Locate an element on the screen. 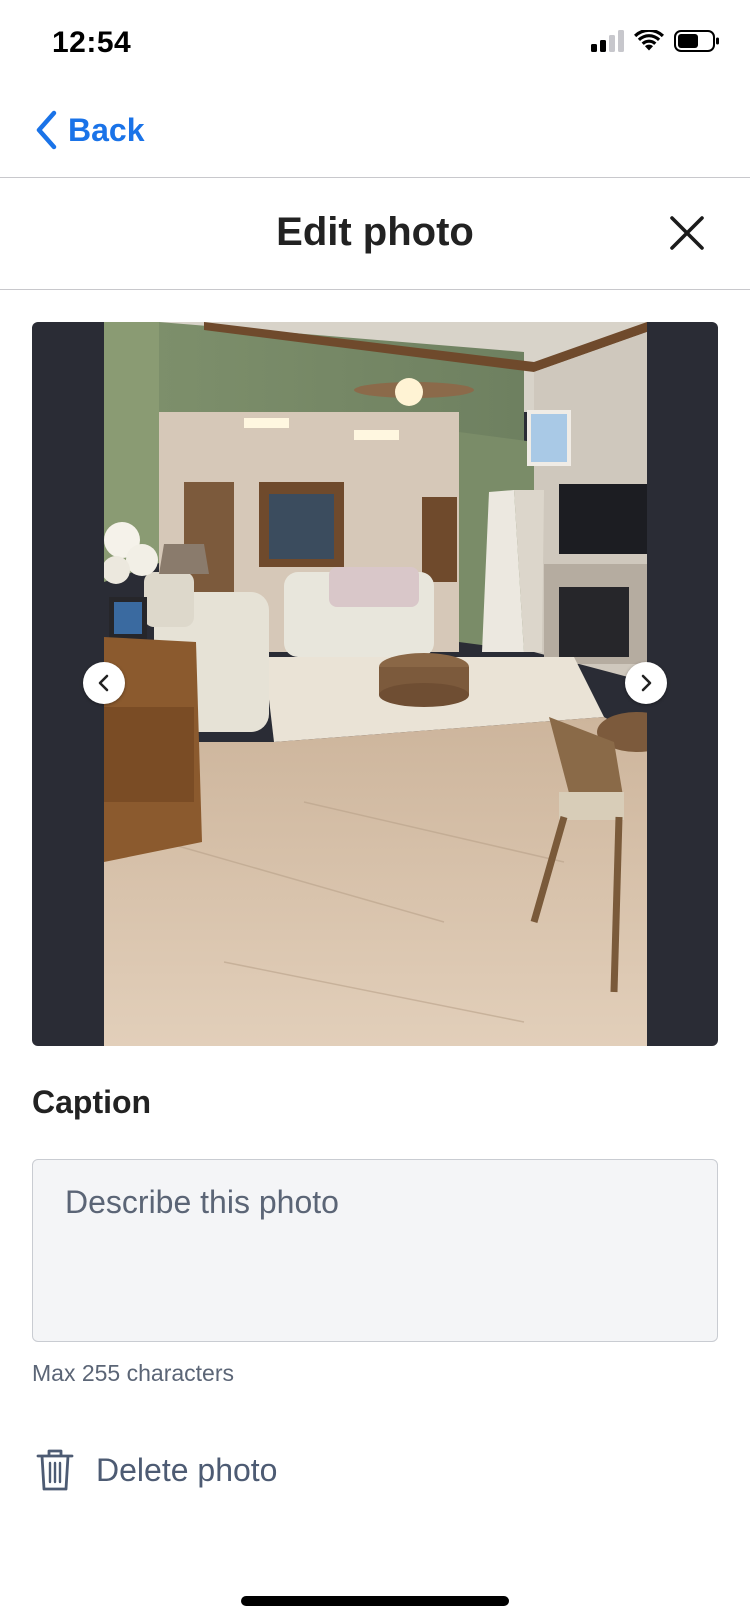  caption-label: Caption is located at coordinates (92, 1102).